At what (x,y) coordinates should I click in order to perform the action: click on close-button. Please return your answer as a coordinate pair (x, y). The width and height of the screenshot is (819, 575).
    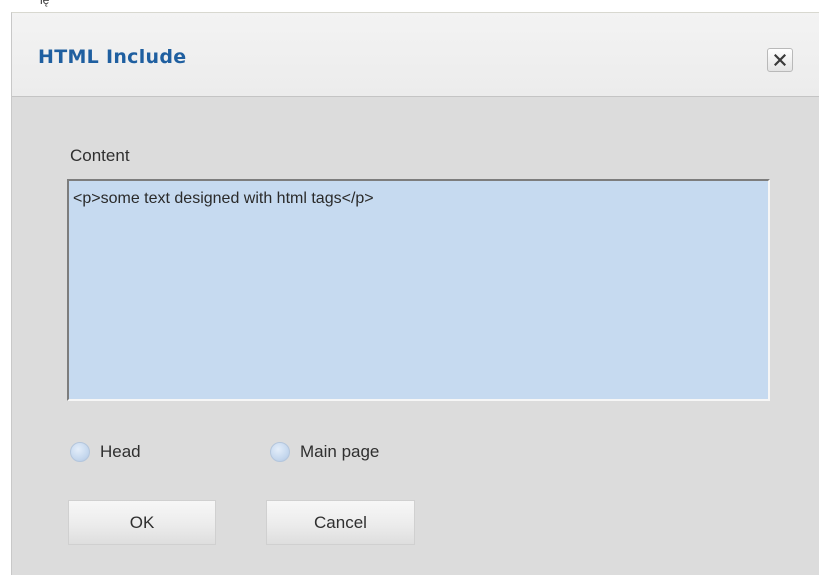
    Looking at the image, I should click on (780, 60).